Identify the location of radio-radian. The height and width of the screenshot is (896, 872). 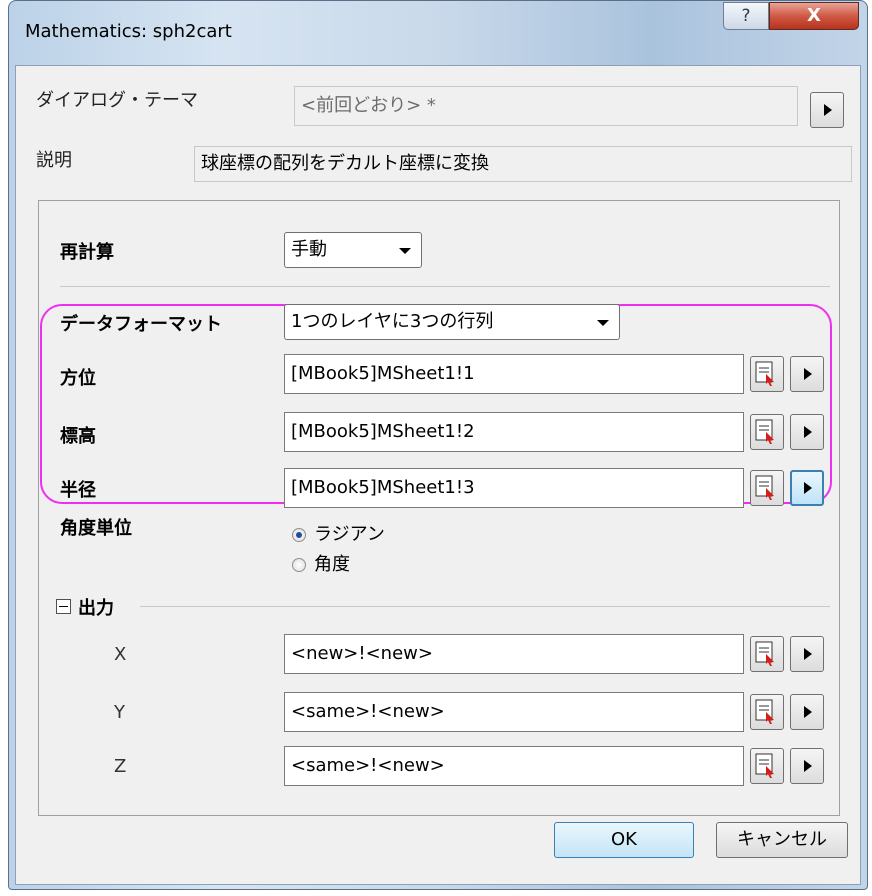
(299, 535).